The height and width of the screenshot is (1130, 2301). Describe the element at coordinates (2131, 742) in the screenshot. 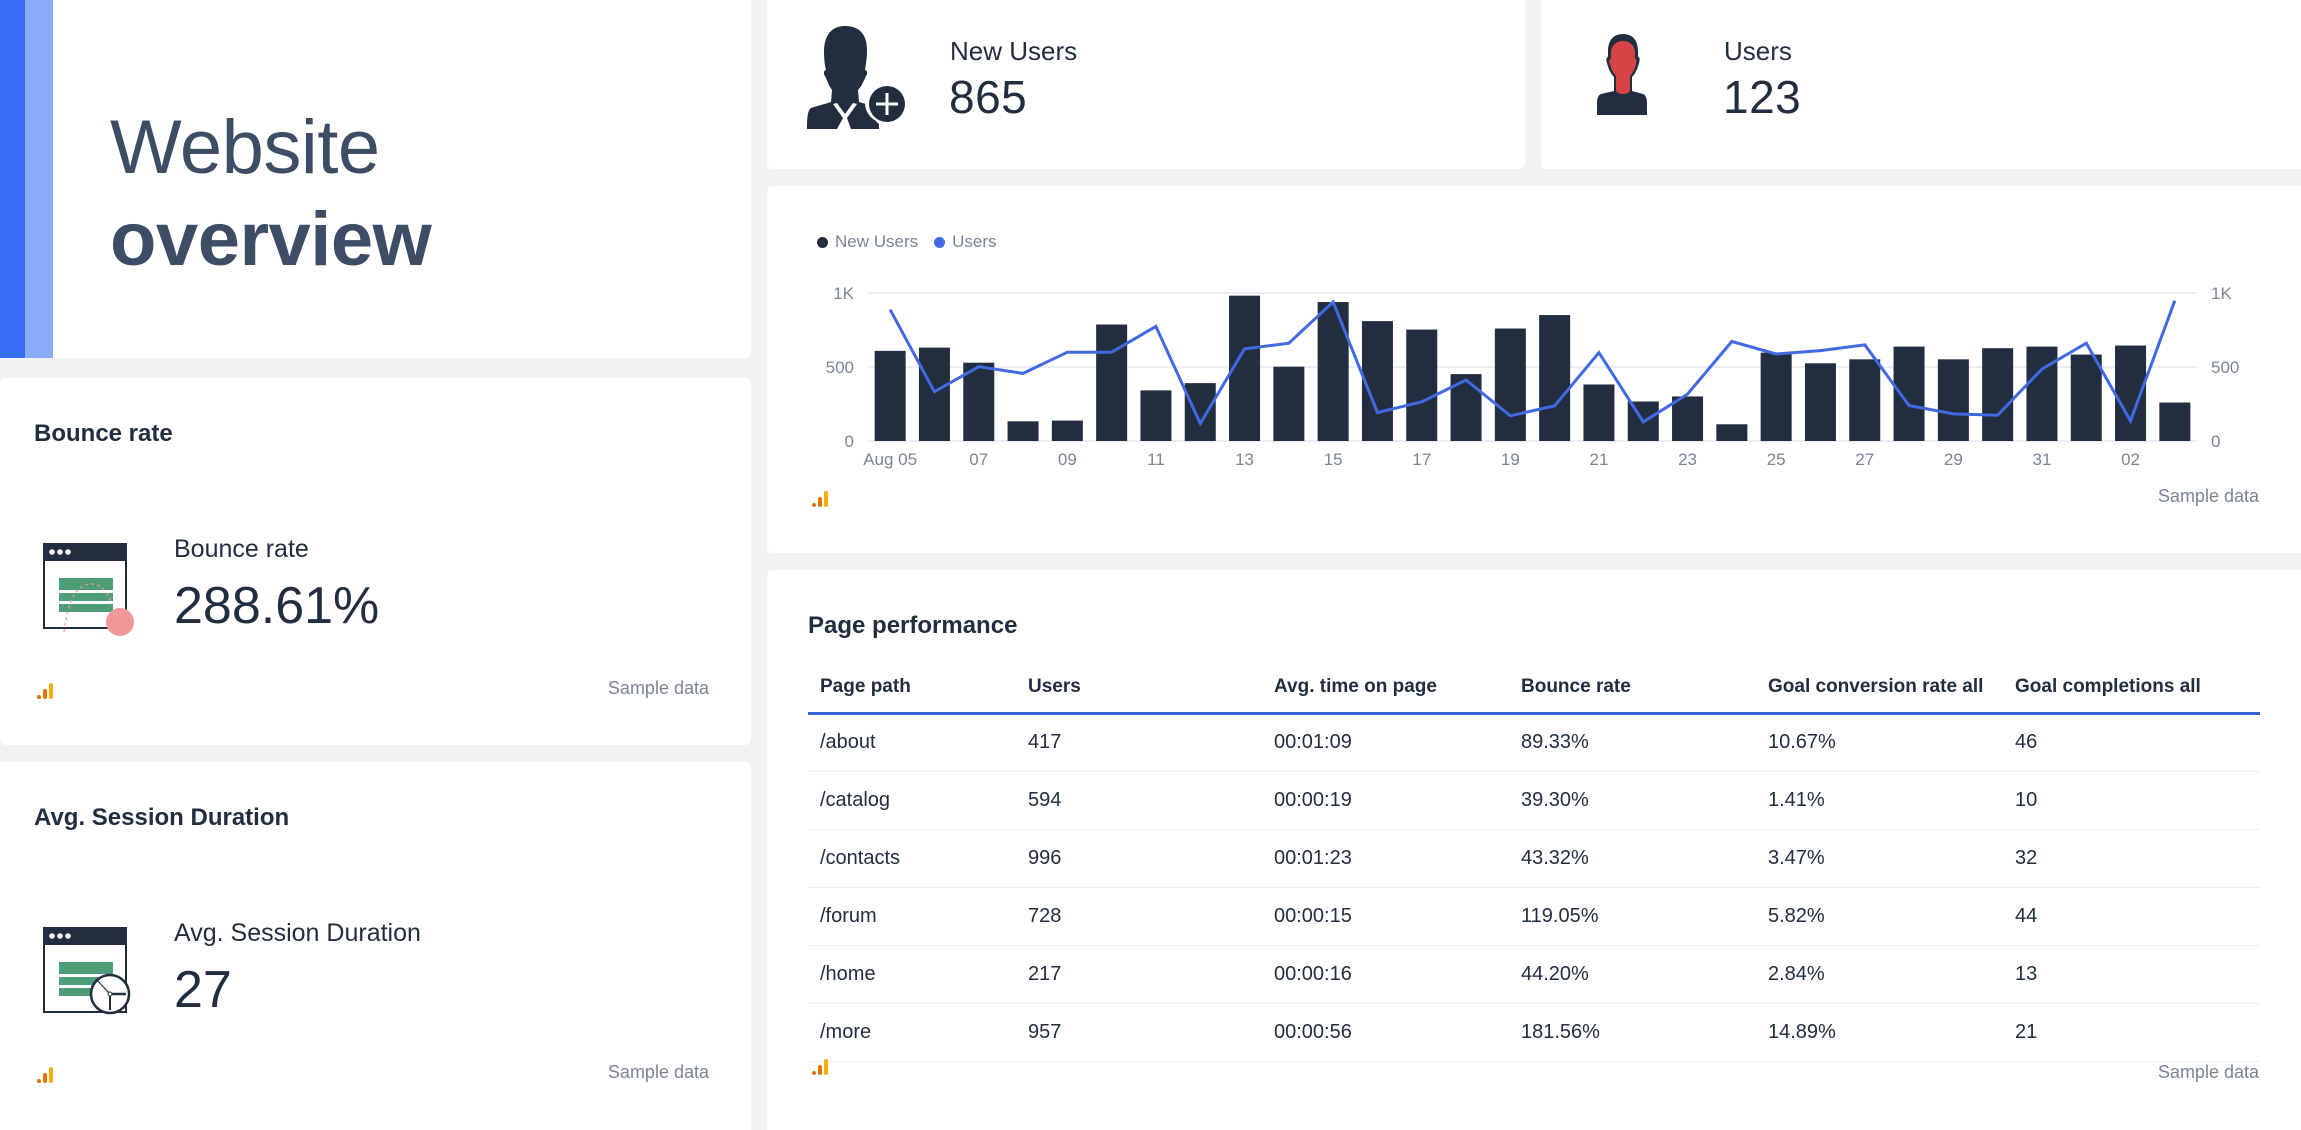

I see `cell-goal-completions: 46` at that location.